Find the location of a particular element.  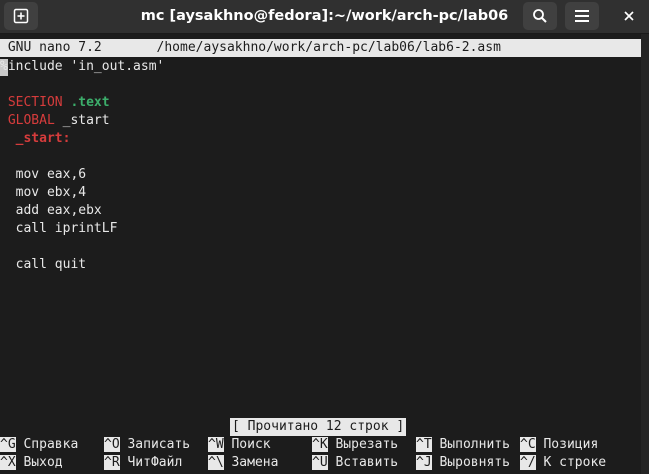

editor-line: call quit is located at coordinates (43, 265).